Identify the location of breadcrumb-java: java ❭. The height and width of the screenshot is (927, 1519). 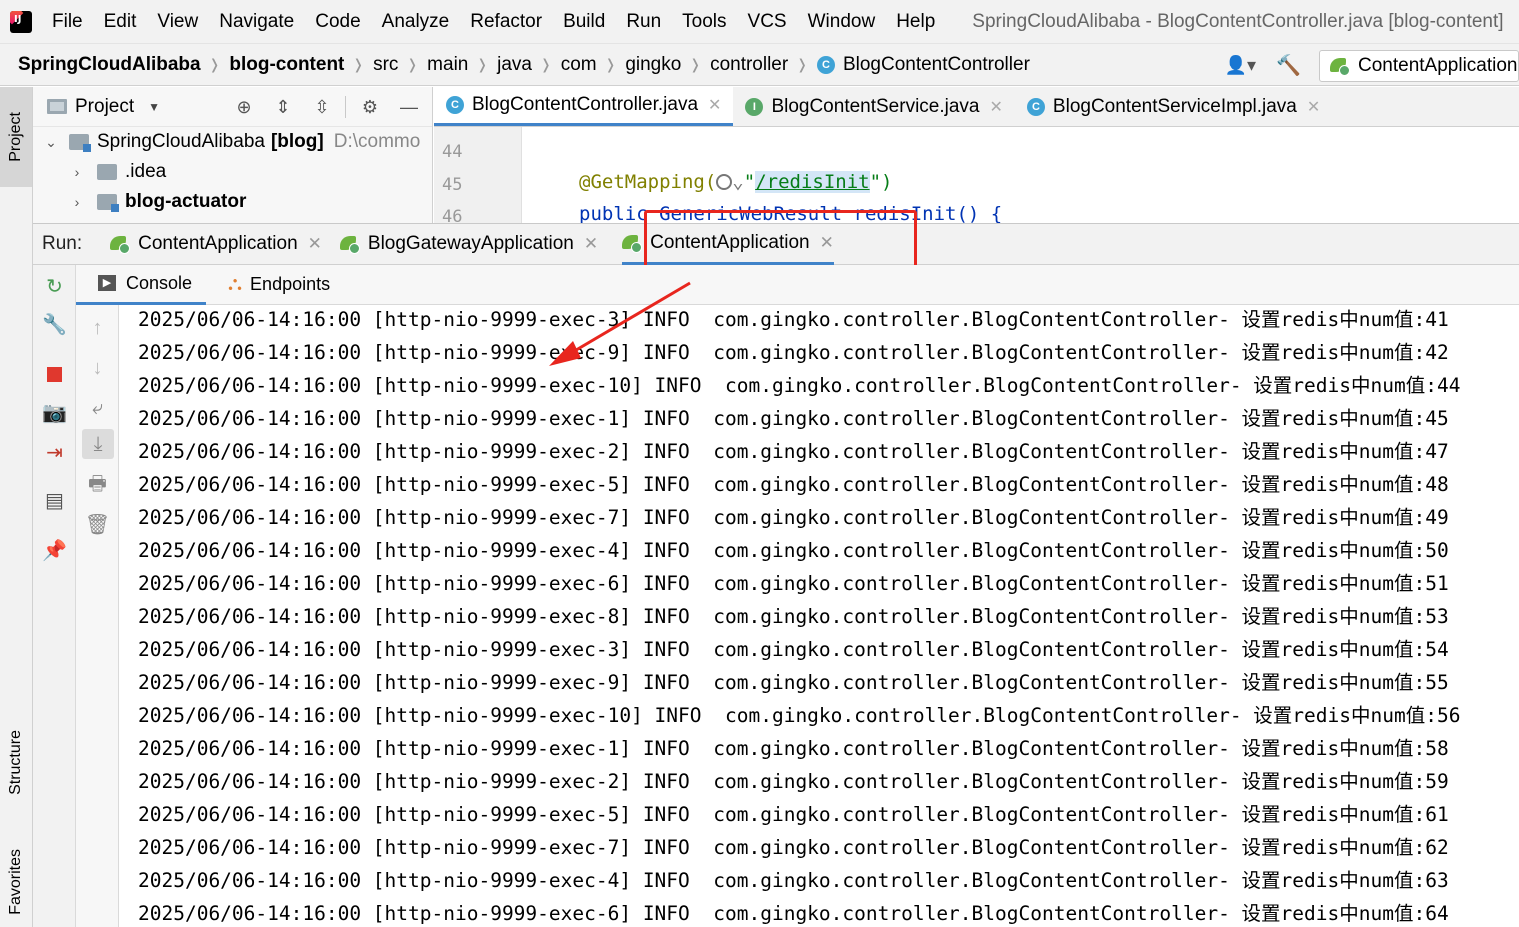
(529, 65).